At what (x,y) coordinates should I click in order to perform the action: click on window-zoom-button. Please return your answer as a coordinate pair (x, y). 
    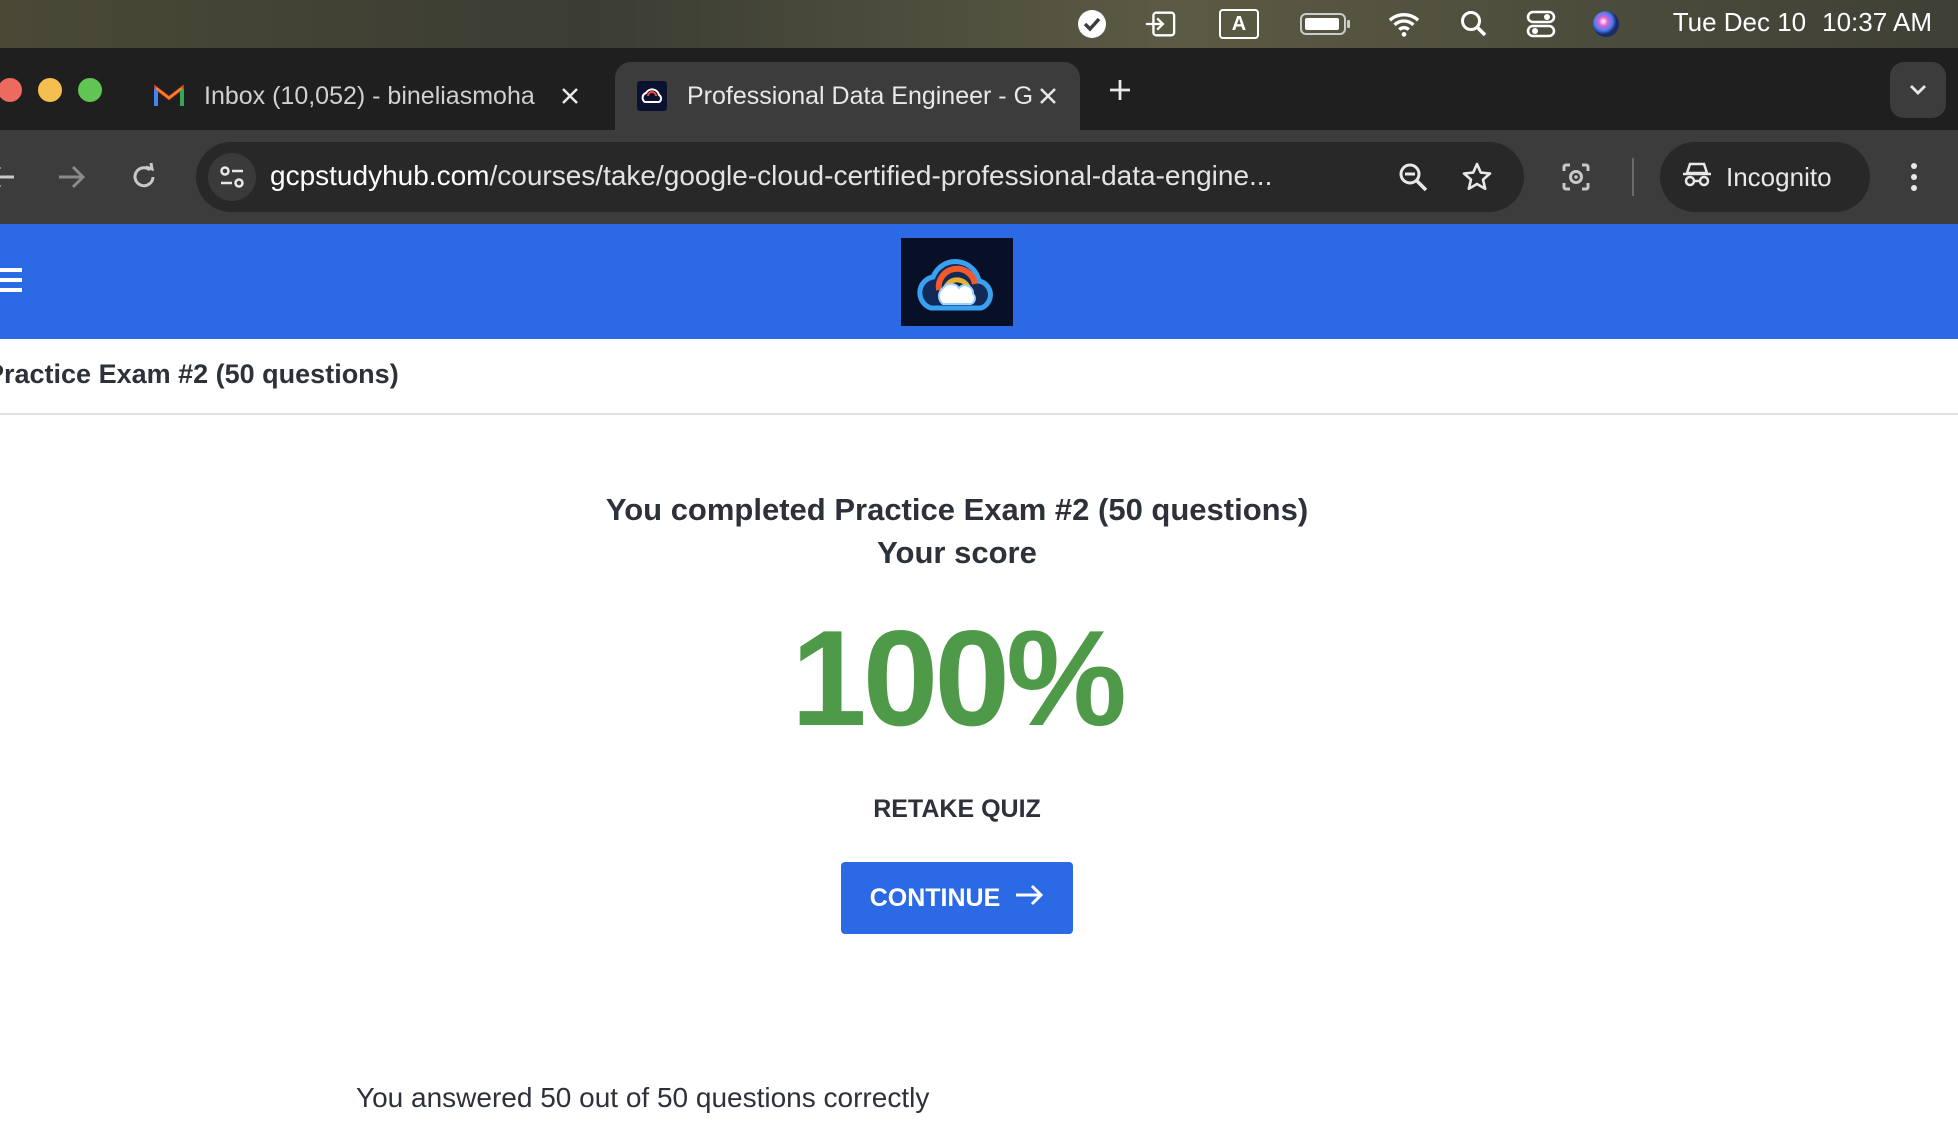
    Looking at the image, I should click on (90, 90).